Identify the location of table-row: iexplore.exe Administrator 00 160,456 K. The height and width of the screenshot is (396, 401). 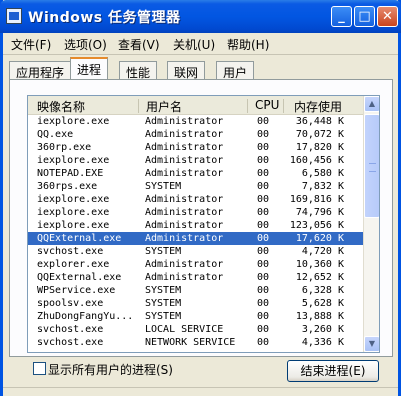
(196, 160).